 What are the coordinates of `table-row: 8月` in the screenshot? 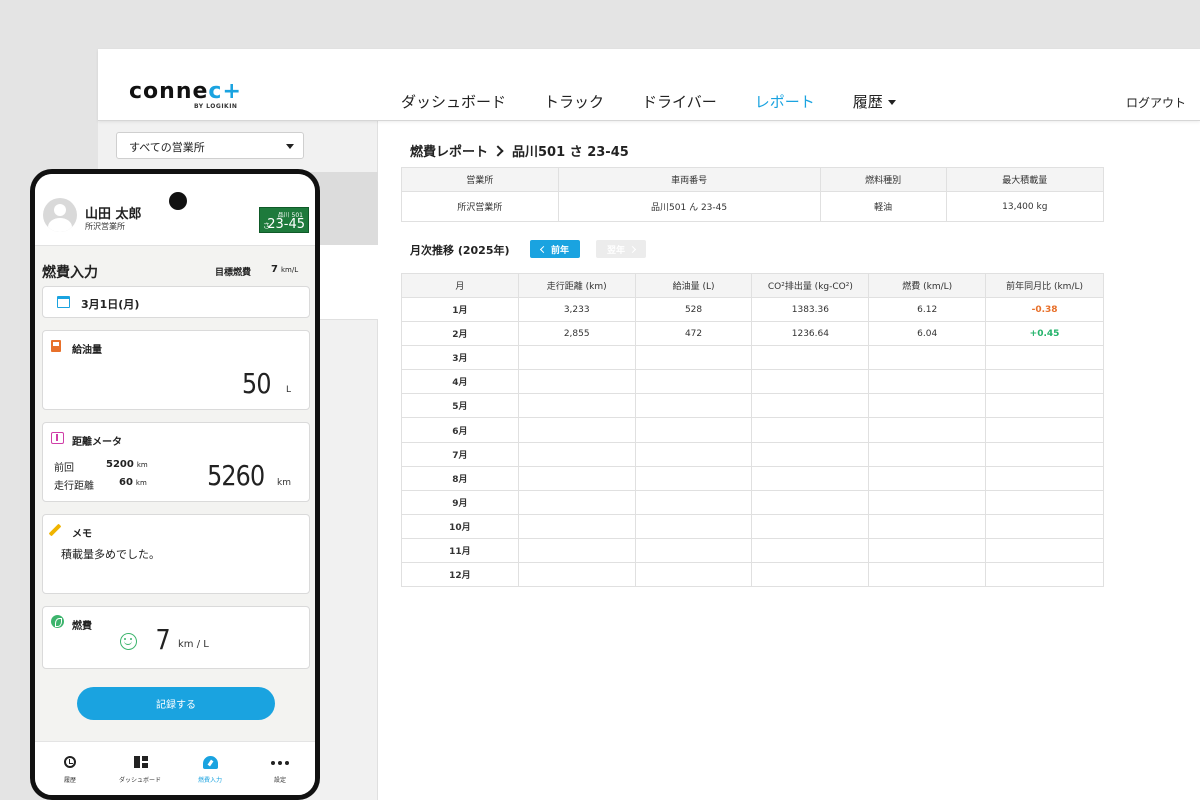 It's located at (752, 478).